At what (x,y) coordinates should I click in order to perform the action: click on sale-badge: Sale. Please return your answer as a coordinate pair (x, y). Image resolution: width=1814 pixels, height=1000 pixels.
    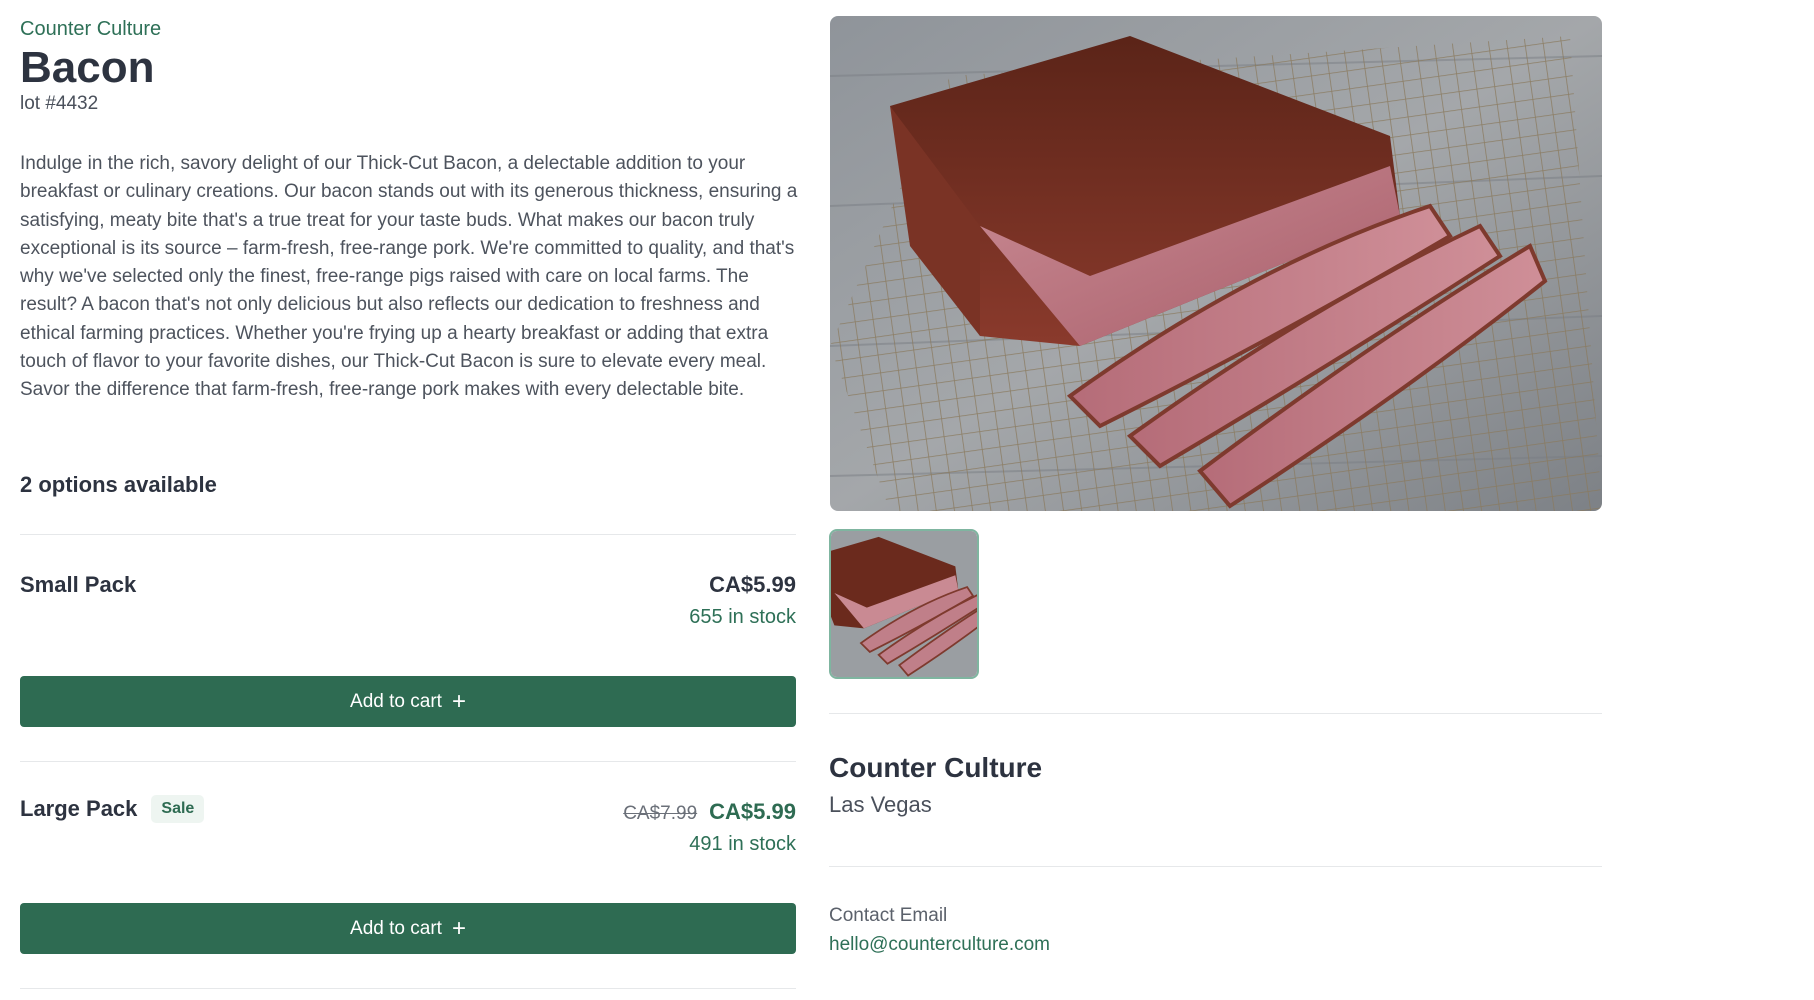
    Looking at the image, I should click on (178, 809).